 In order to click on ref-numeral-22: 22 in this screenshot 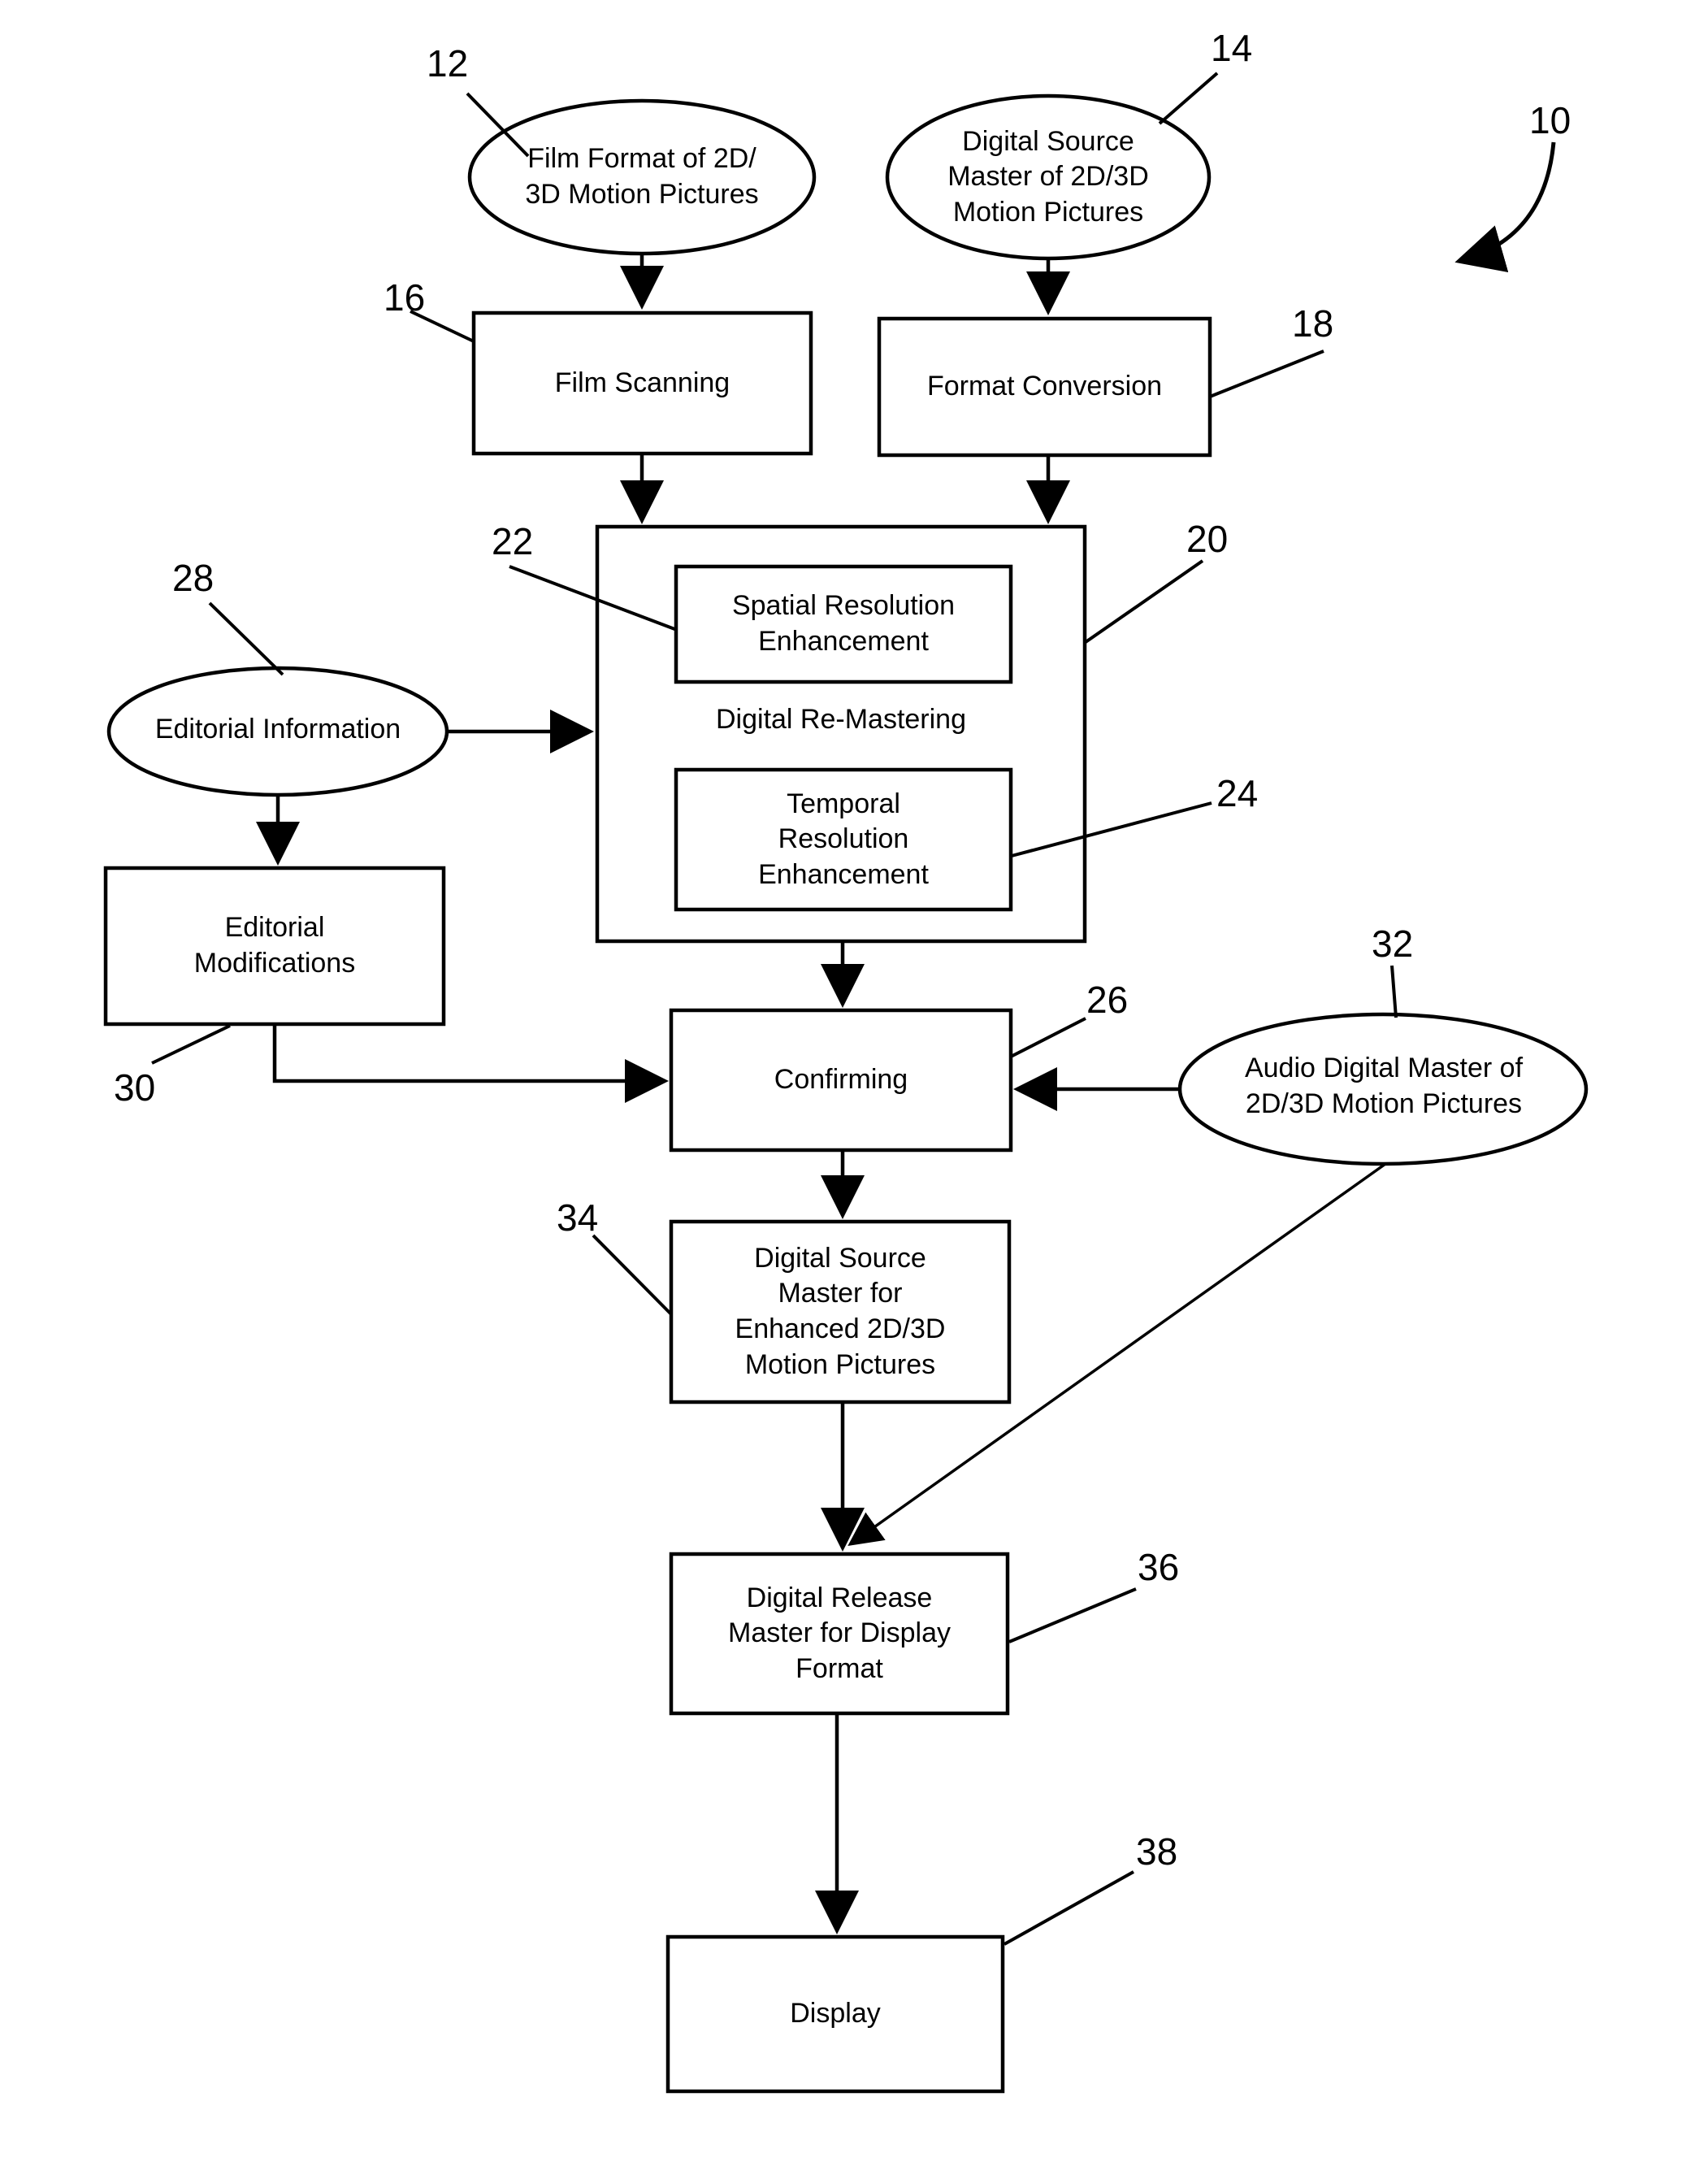, I will do `click(513, 541)`.